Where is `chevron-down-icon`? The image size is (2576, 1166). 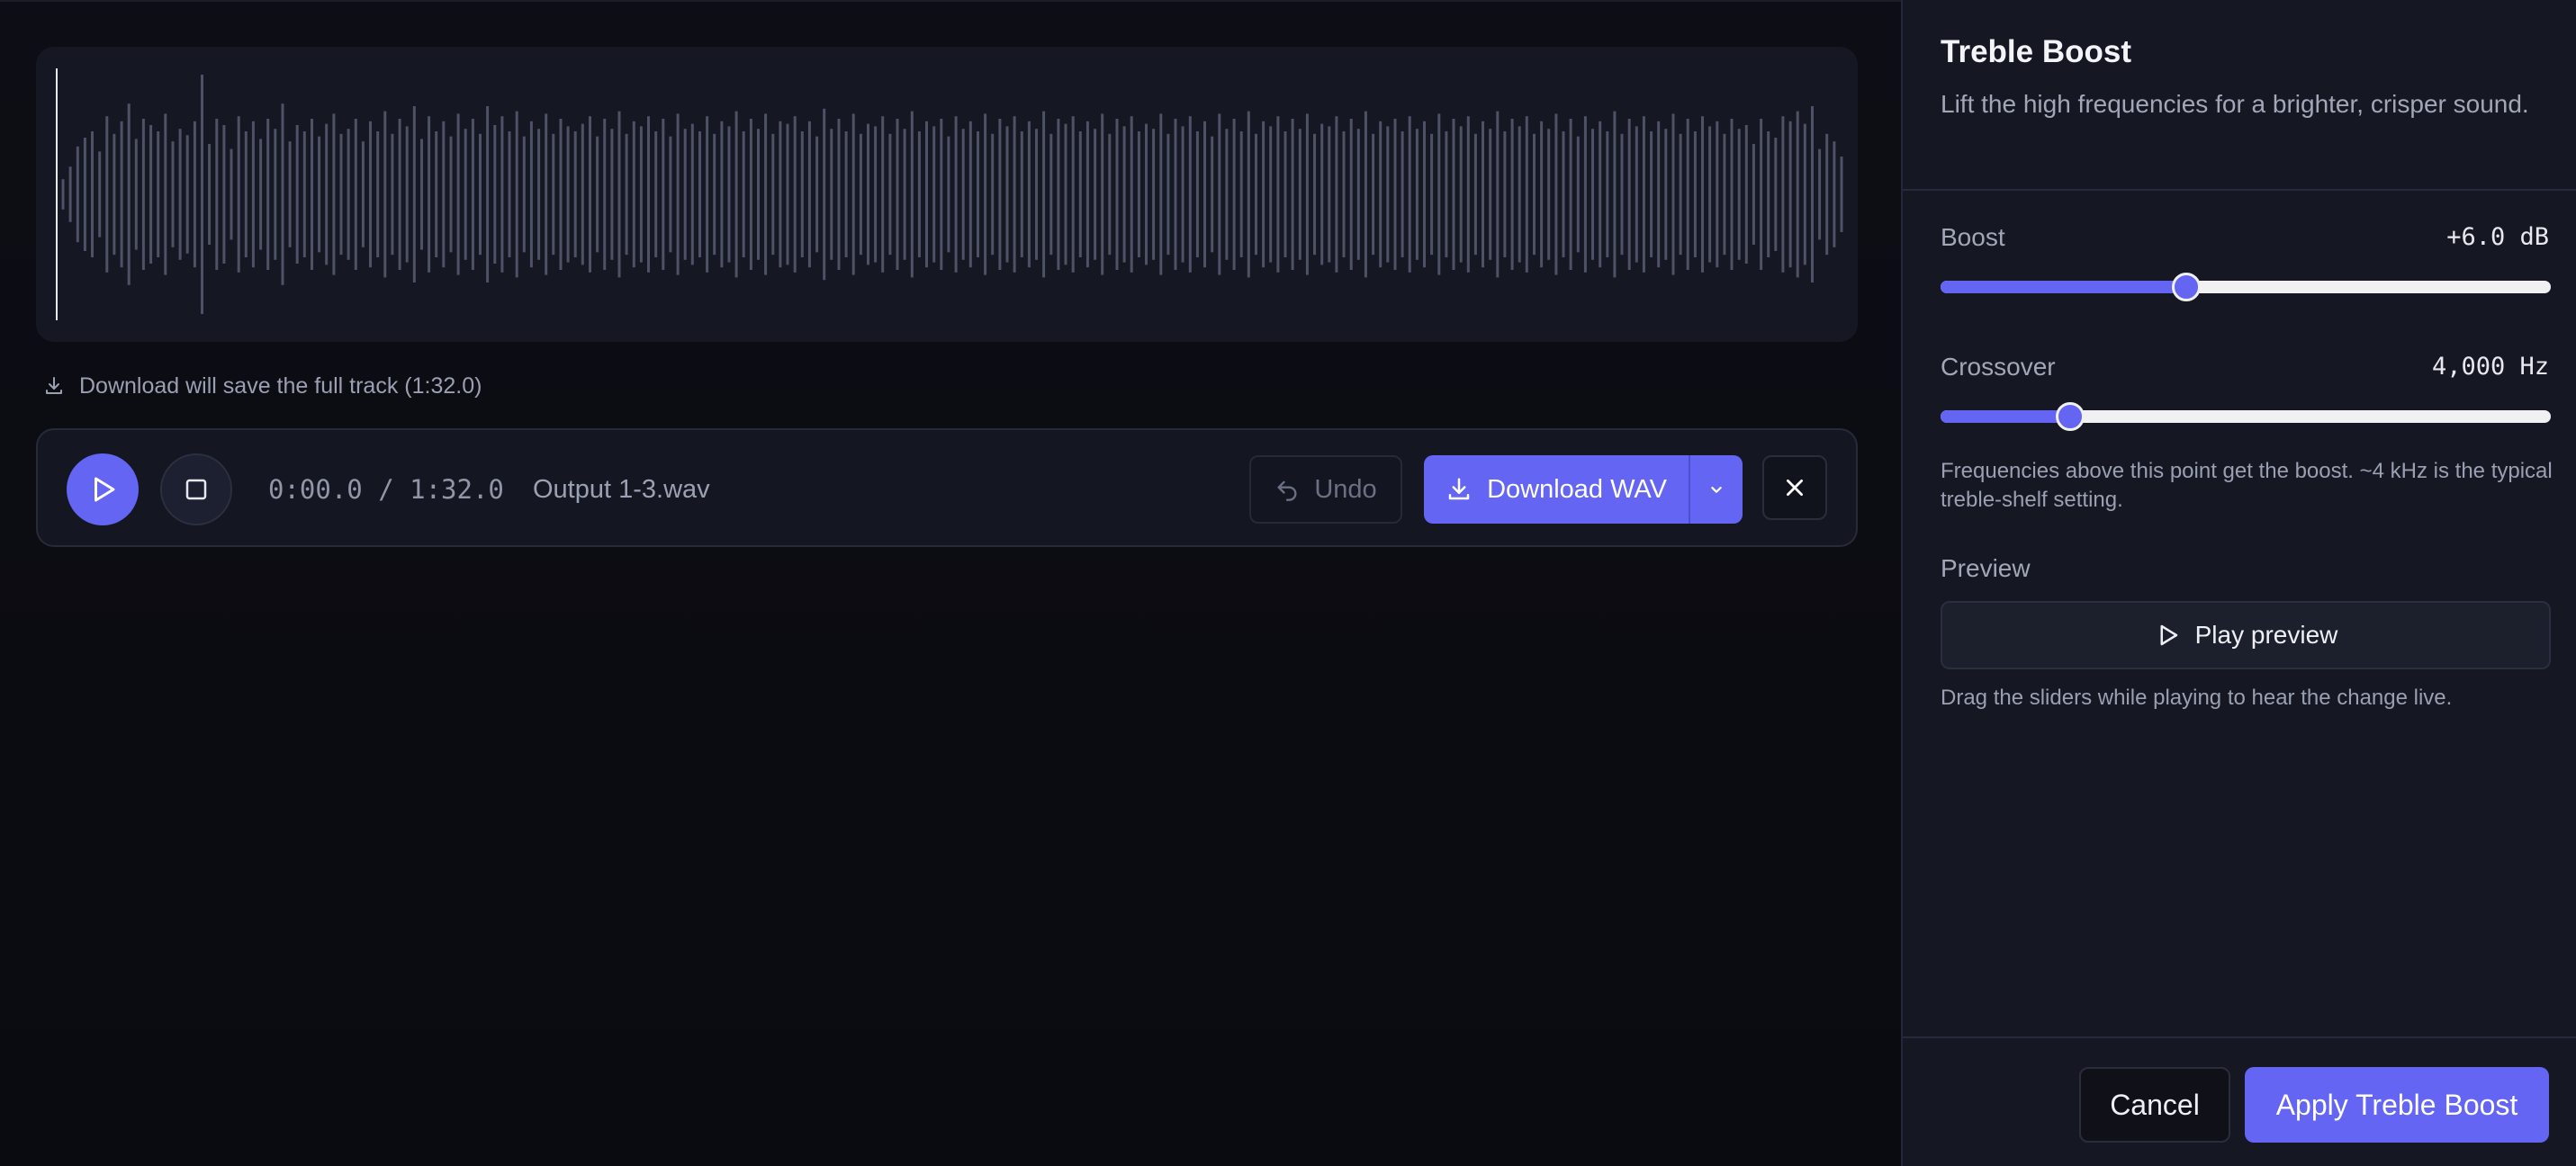
chevron-down-icon is located at coordinates (1716, 490).